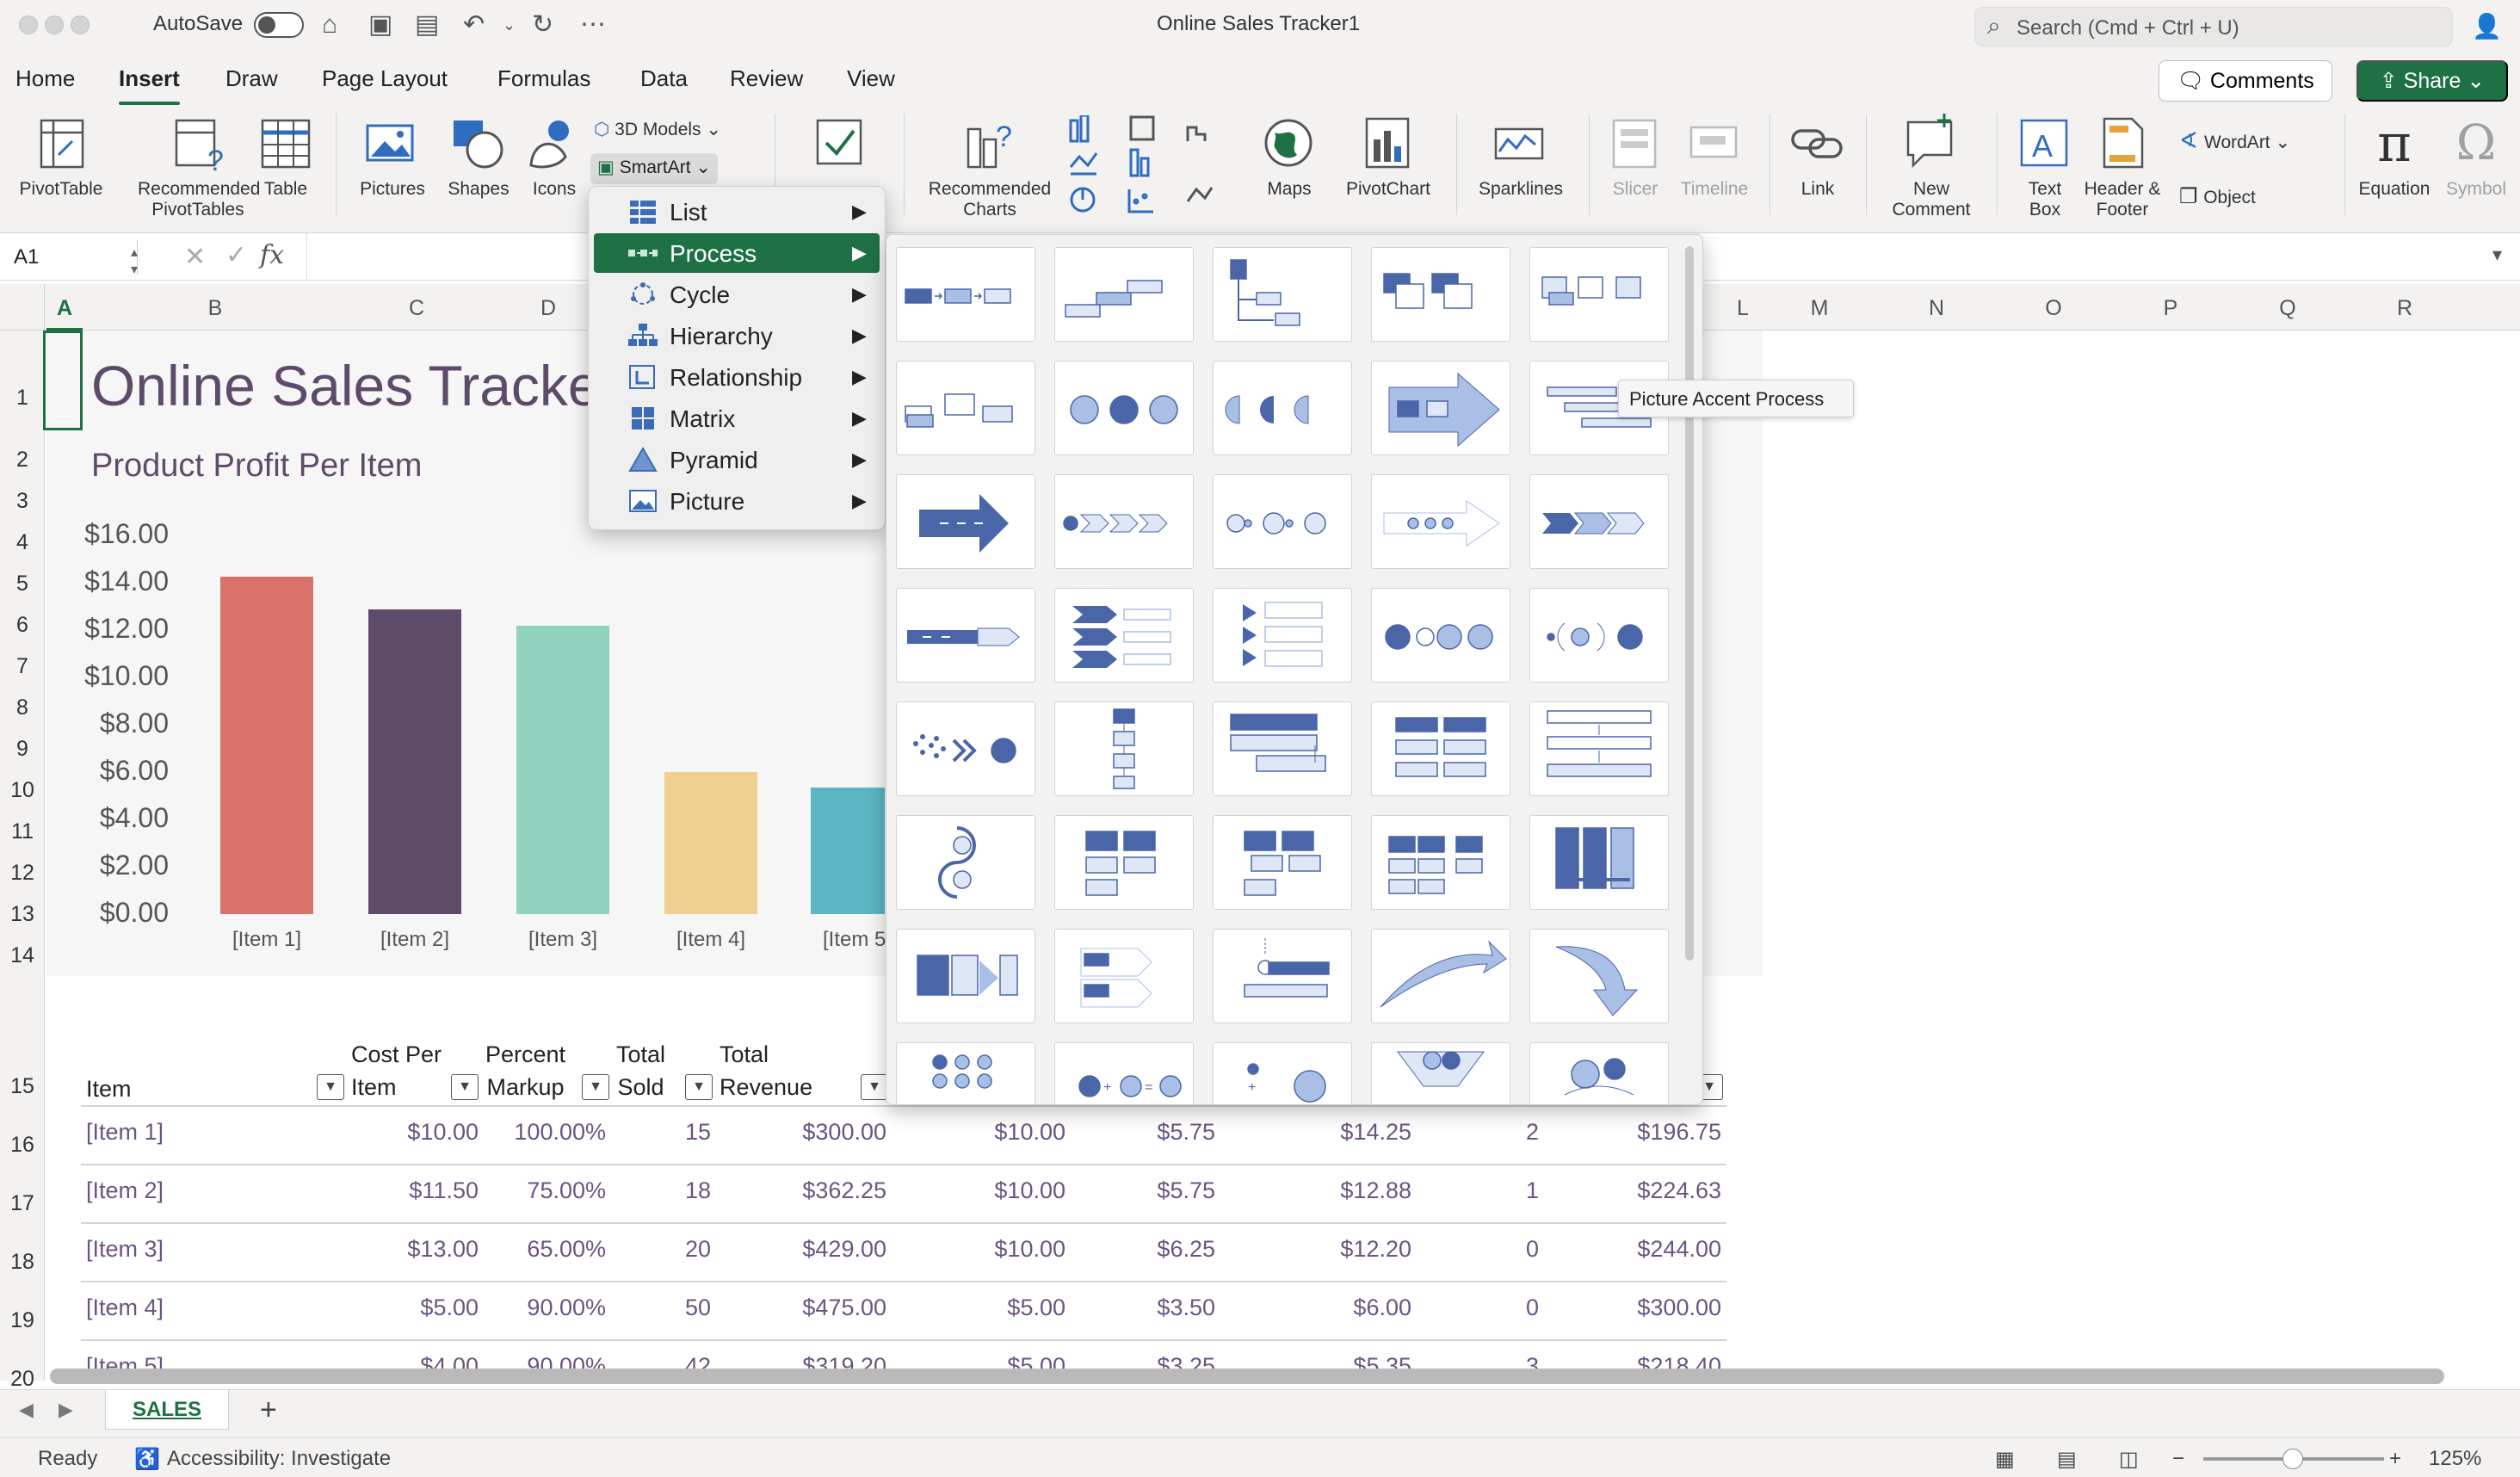 The height and width of the screenshot is (1477, 2520). Describe the element at coordinates (22, 666) in the screenshot. I see `row-header: 7` at that location.